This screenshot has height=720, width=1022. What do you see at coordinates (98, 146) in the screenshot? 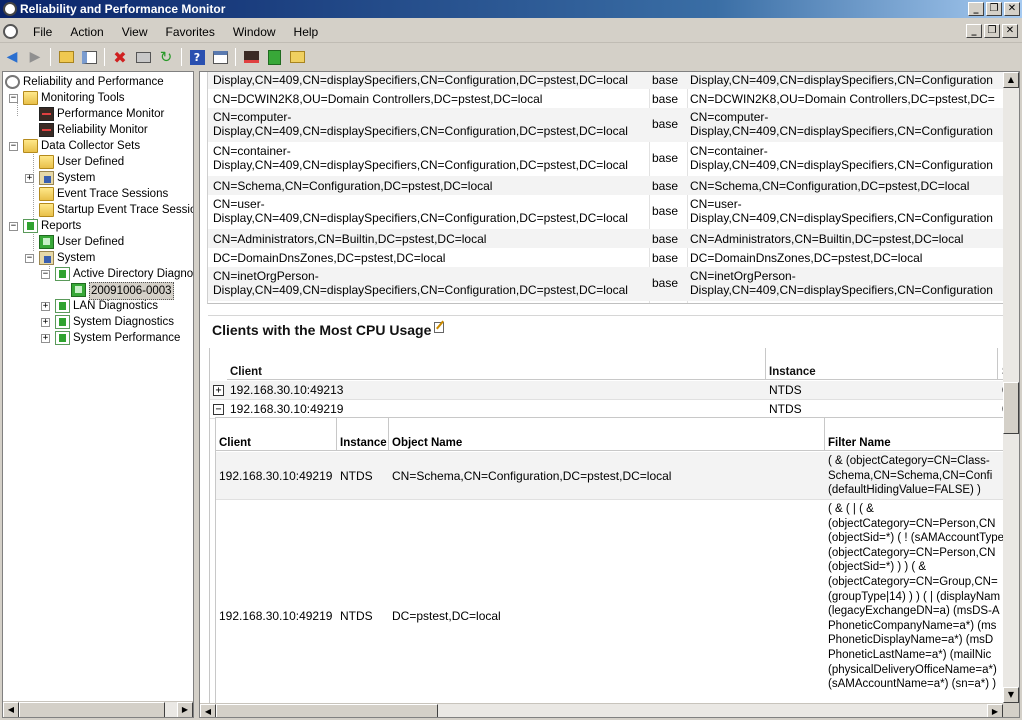
I see `tree-item-data-collector-sets: − Data Collector Sets` at bounding box center [98, 146].